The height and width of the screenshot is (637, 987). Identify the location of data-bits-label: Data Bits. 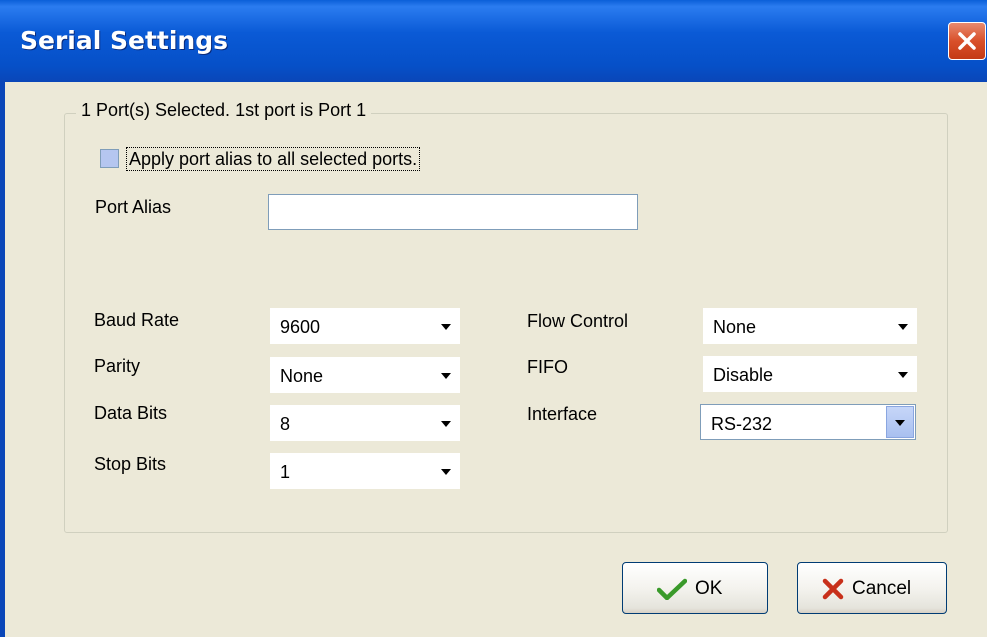
(131, 413).